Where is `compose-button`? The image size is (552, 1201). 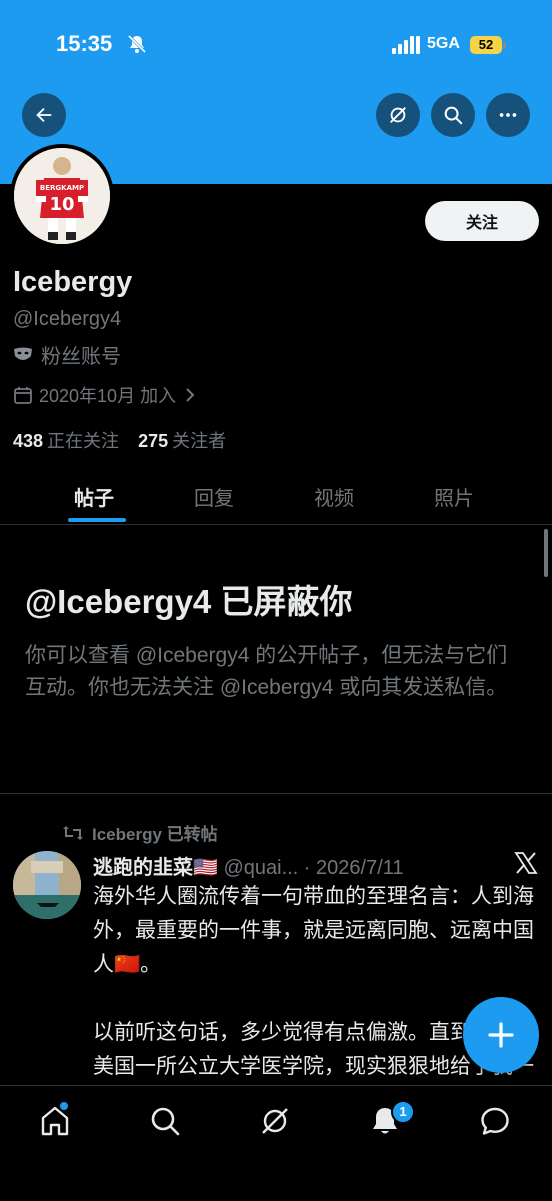
compose-button is located at coordinates (501, 1035).